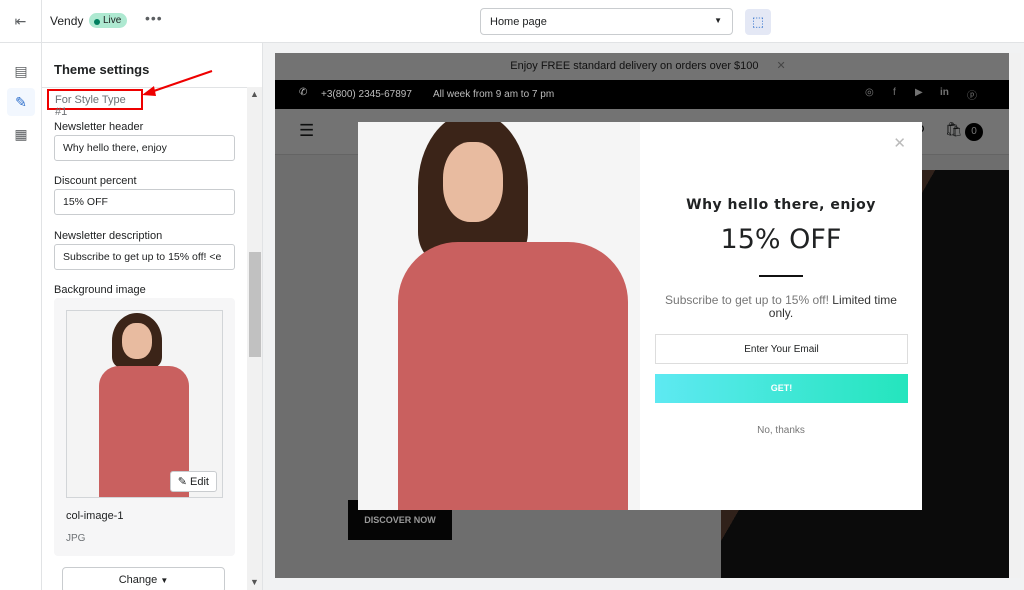  Describe the element at coordinates (781, 276) in the screenshot. I see `divider` at that location.